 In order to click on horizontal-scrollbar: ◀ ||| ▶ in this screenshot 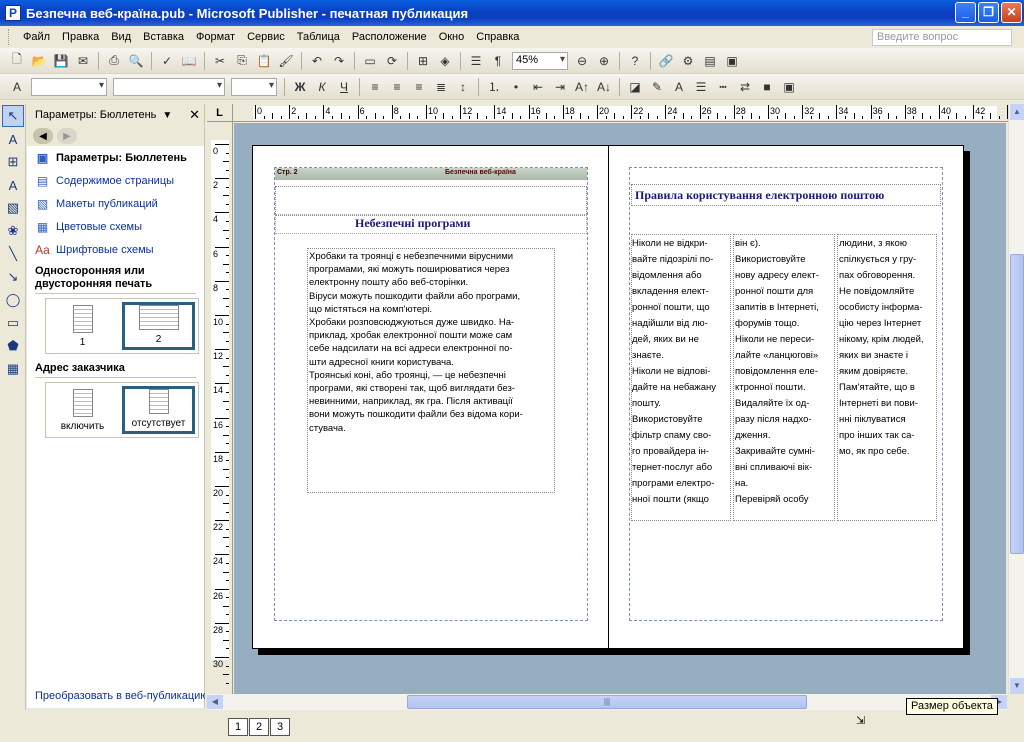, I will do `click(607, 702)`.